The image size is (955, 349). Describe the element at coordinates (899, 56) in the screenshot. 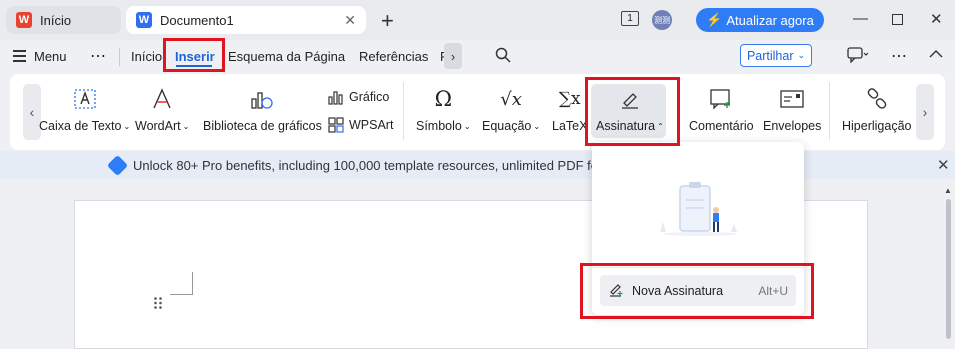

I see `more-options-icon: ⋯` at that location.